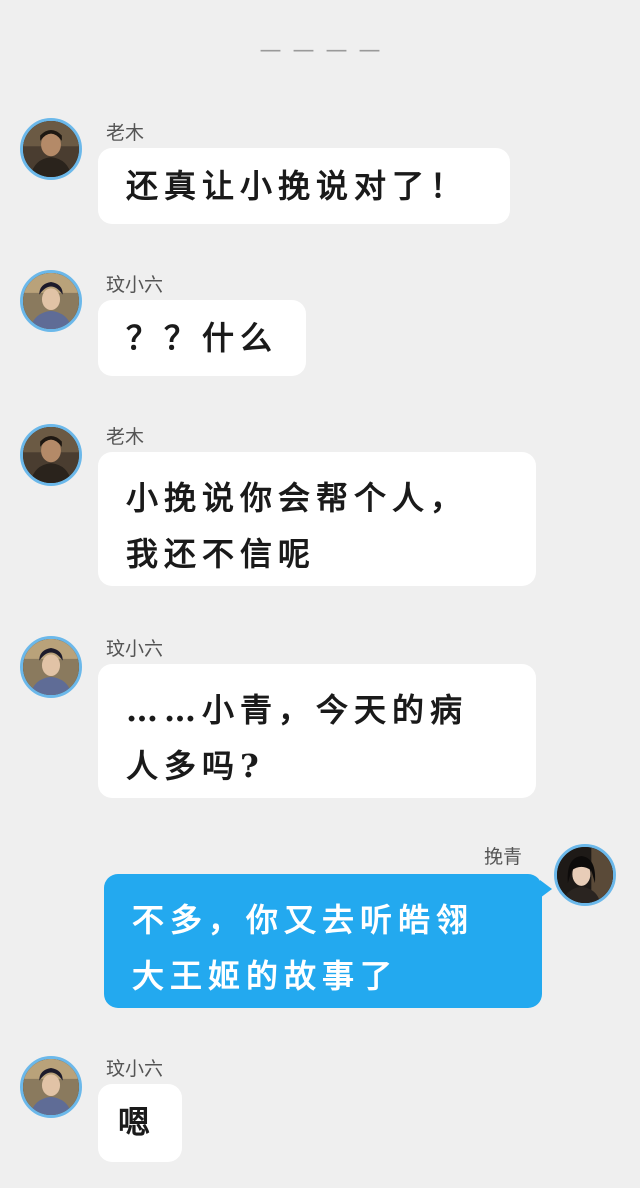 Image resolution: width=640 pixels, height=1188 pixels. What do you see at coordinates (317, 519) in the screenshot?
I see `message-bubble: 小挽说你会帮个人， 我还不信呢` at bounding box center [317, 519].